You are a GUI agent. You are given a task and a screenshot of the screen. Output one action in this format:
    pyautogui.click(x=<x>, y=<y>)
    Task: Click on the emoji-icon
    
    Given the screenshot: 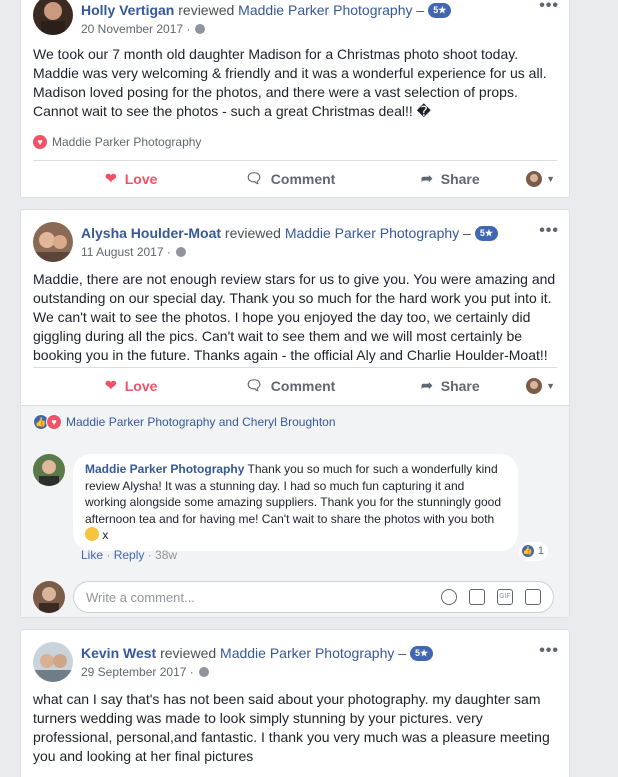 What is the action you would take?
    pyautogui.click(x=449, y=597)
    